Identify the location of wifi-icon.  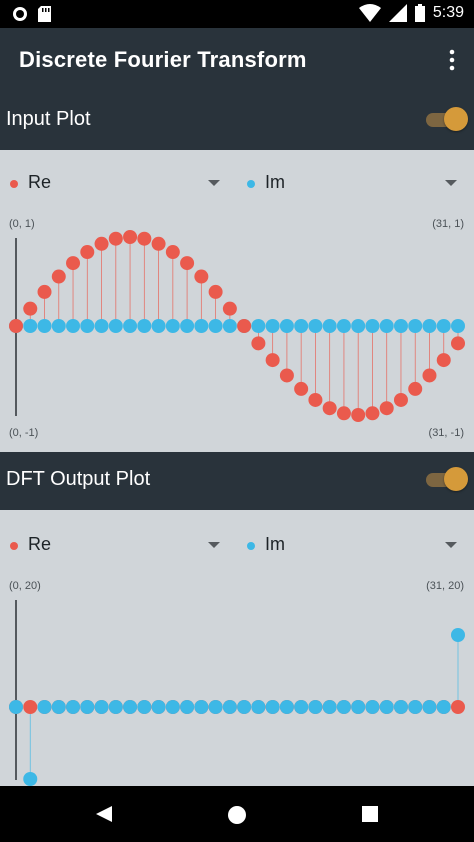
(369, 13).